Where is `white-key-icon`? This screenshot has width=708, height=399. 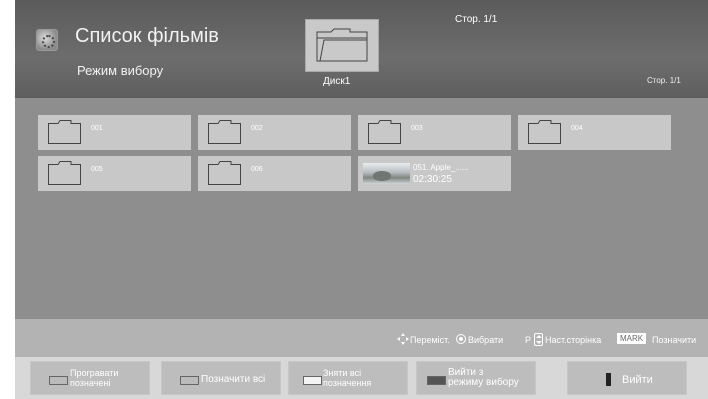
white-key-icon is located at coordinates (312, 380).